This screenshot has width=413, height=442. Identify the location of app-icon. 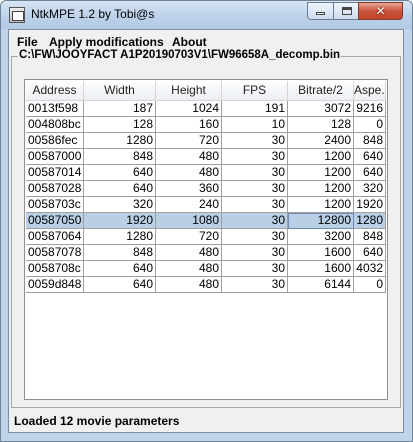
(17, 15).